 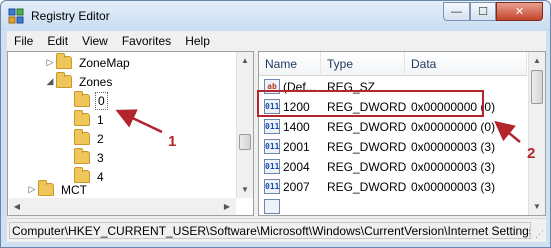 What do you see at coordinates (104, 62) in the screenshot?
I see `tree-item-label: ZoneMap` at bounding box center [104, 62].